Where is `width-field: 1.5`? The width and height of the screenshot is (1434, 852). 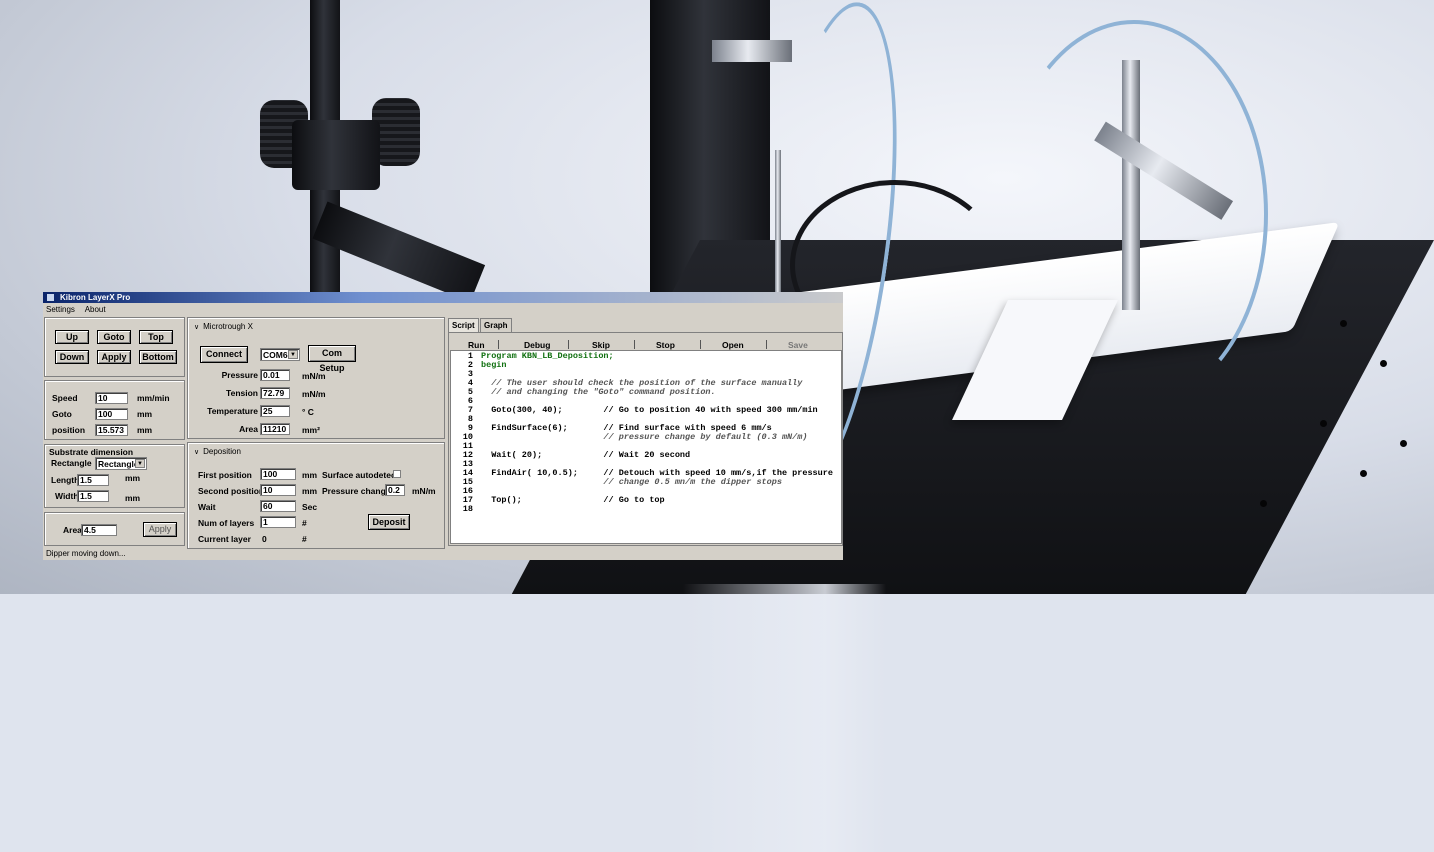
width-field: 1.5 is located at coordinates (93, 496).